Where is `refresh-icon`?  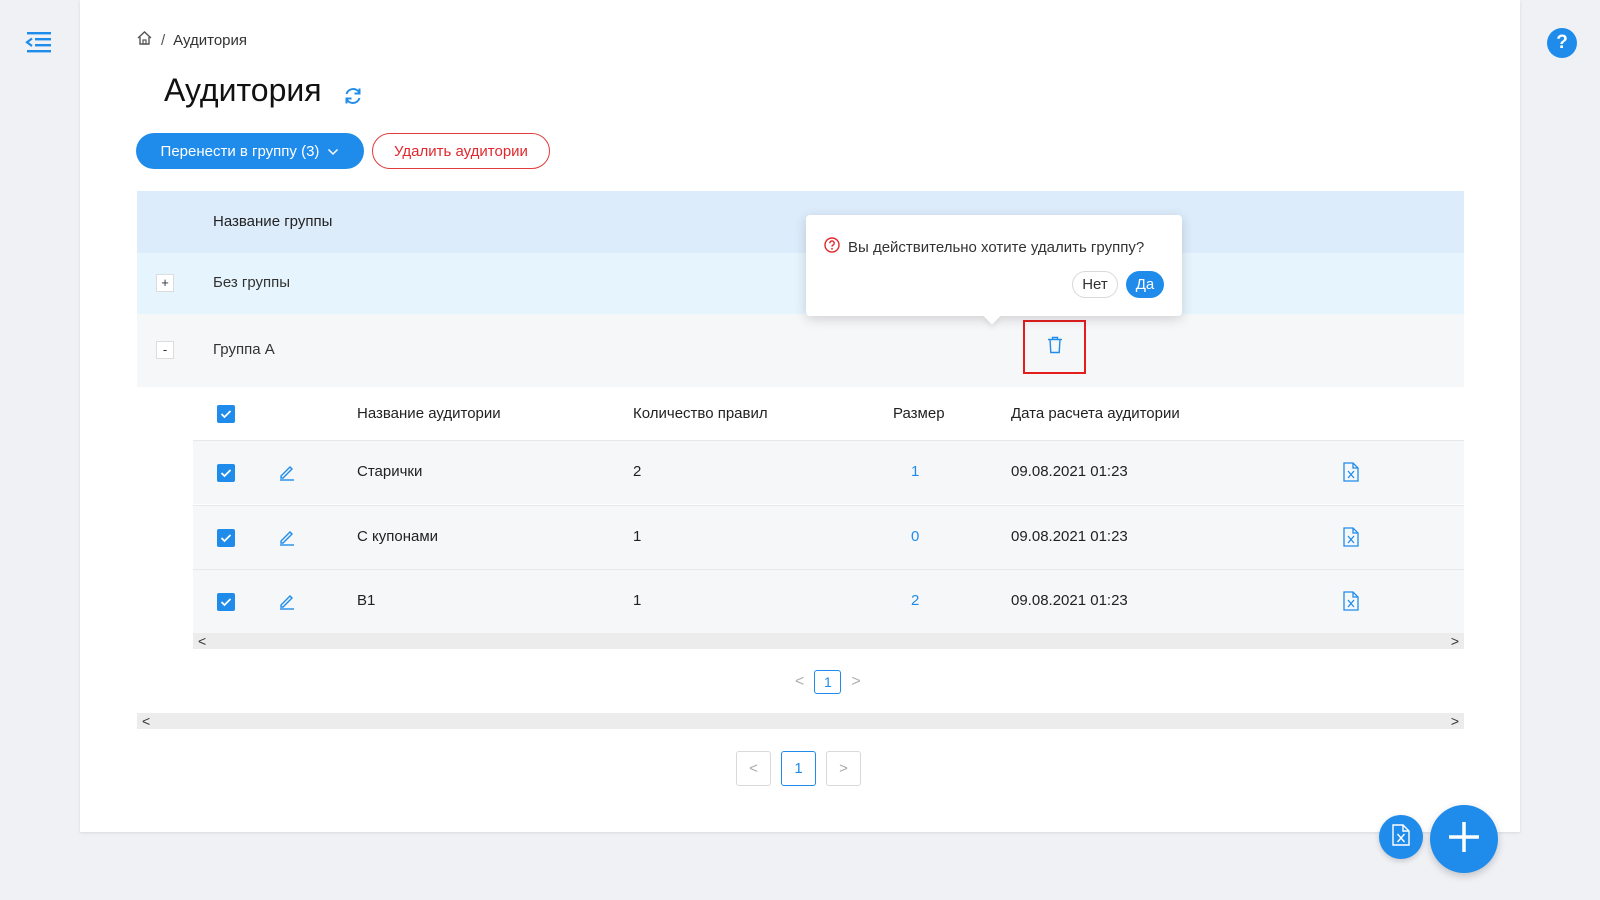
refresh-icon is located at coordinates (353, 96).